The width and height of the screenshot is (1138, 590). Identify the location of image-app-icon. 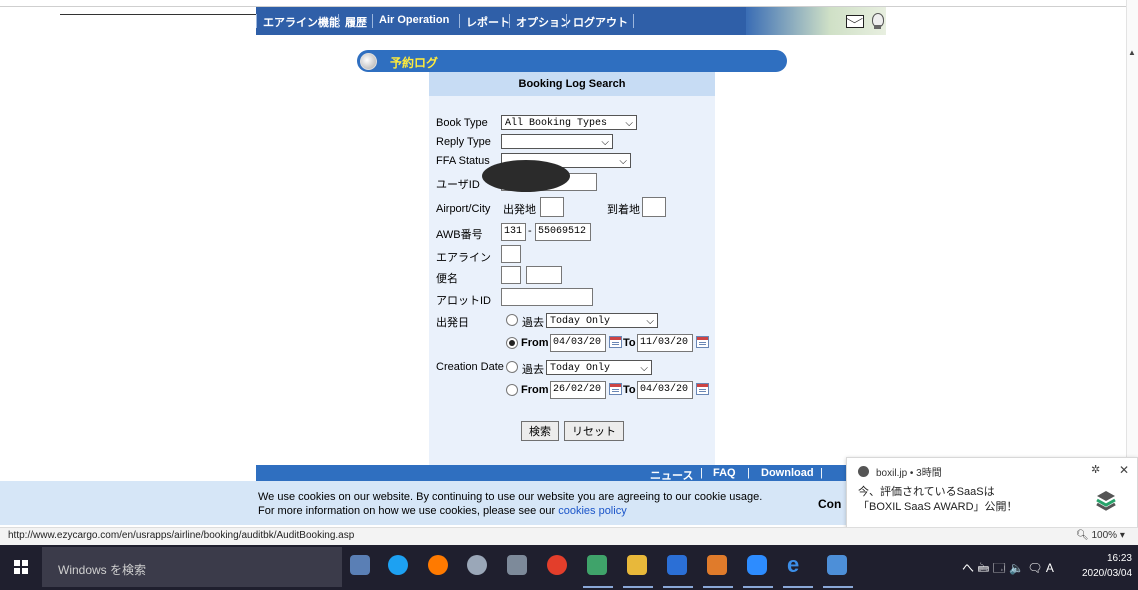
(597, 565).